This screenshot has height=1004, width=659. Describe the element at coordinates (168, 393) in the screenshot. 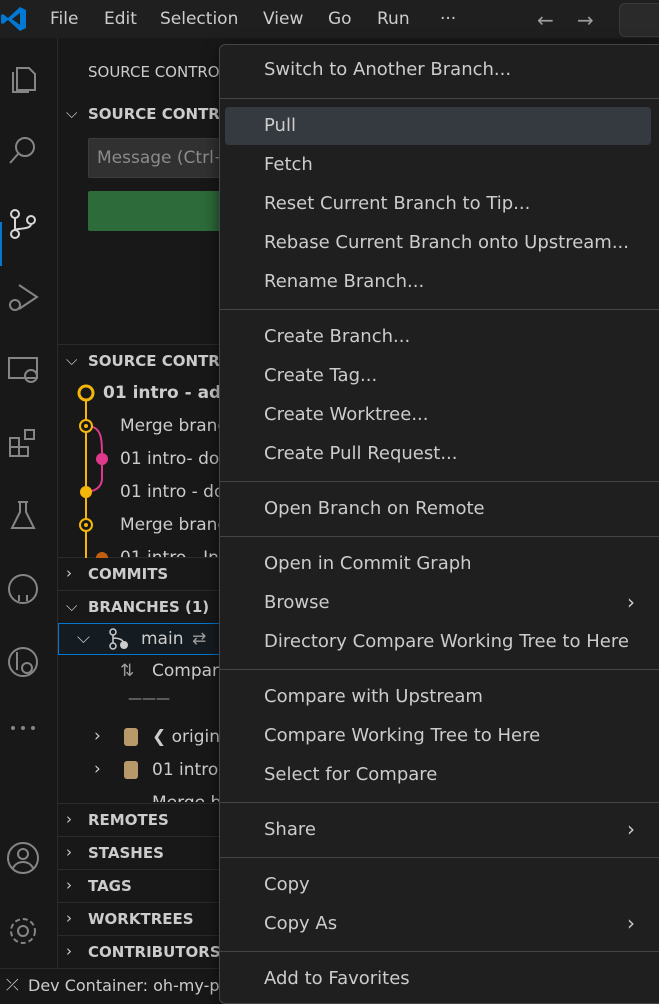

I see `graph-row-head: 01 intro - add` at that location.